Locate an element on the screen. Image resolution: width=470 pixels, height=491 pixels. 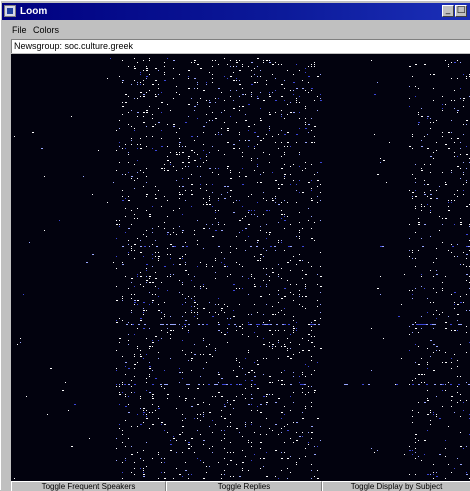
title-bar: Loom _ □ is located at coordinates (236, 11).